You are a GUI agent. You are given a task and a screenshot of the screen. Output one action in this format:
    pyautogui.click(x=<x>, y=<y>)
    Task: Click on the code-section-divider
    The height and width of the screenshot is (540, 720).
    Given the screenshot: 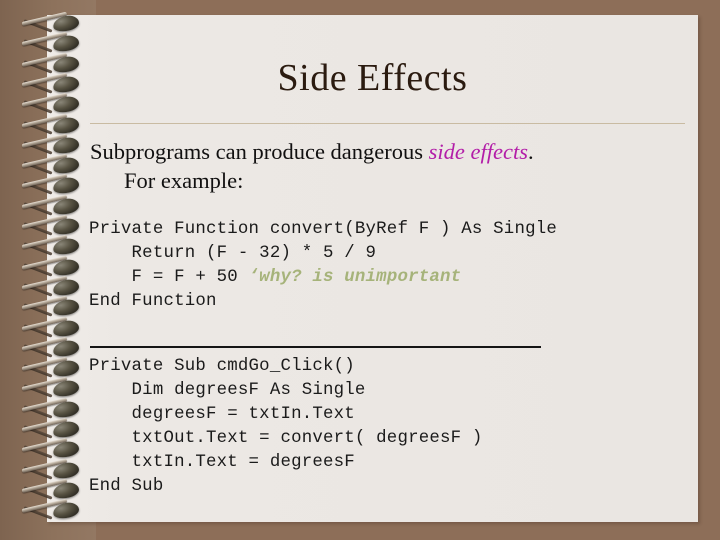 What is the action you would take?
    pyautogui.click(x=315, y=347)
    